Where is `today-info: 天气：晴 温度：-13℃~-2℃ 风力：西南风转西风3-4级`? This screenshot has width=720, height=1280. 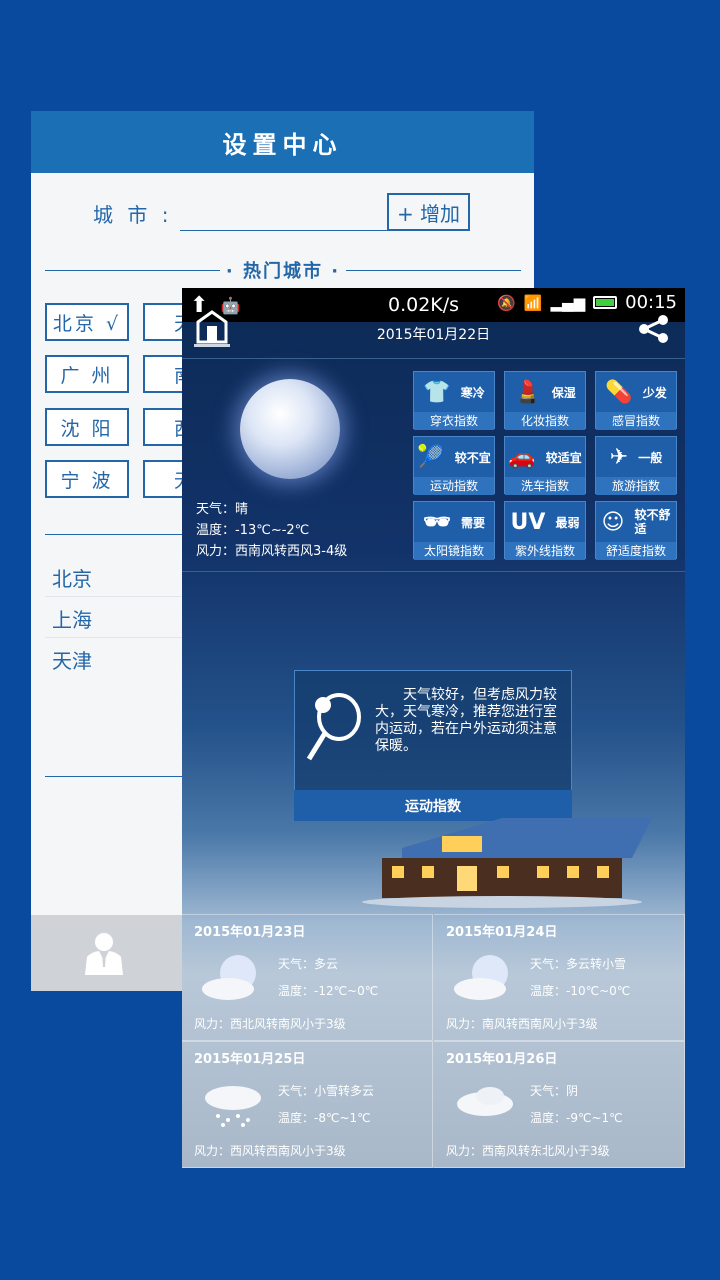 today-info: 天气：晴 温度：-13℃~-2℃ 风力：西南风转西风3-4级 is located at coordinates (271, 530).